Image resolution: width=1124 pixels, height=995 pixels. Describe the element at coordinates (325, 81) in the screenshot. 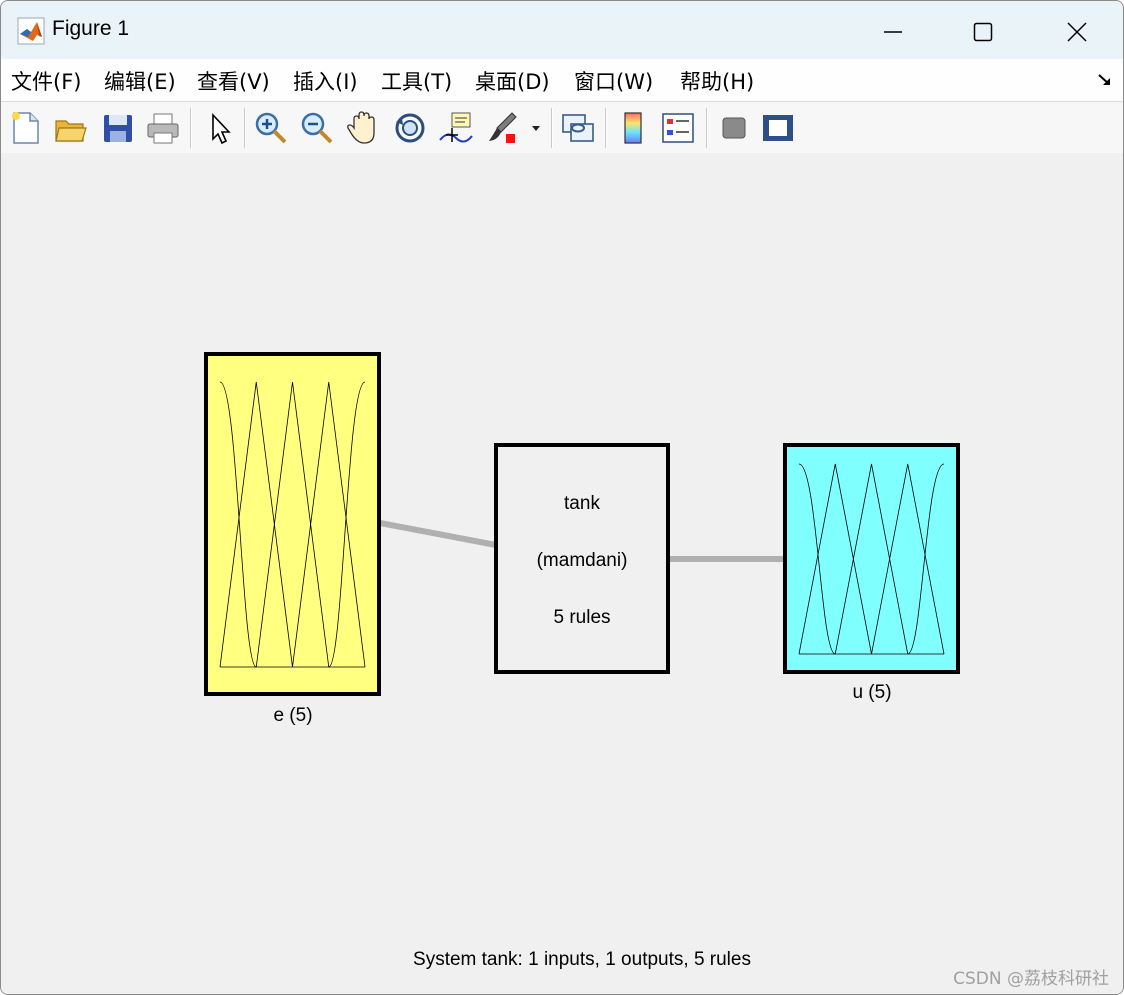

I see `menu-insert: 插入(I)` at that location.